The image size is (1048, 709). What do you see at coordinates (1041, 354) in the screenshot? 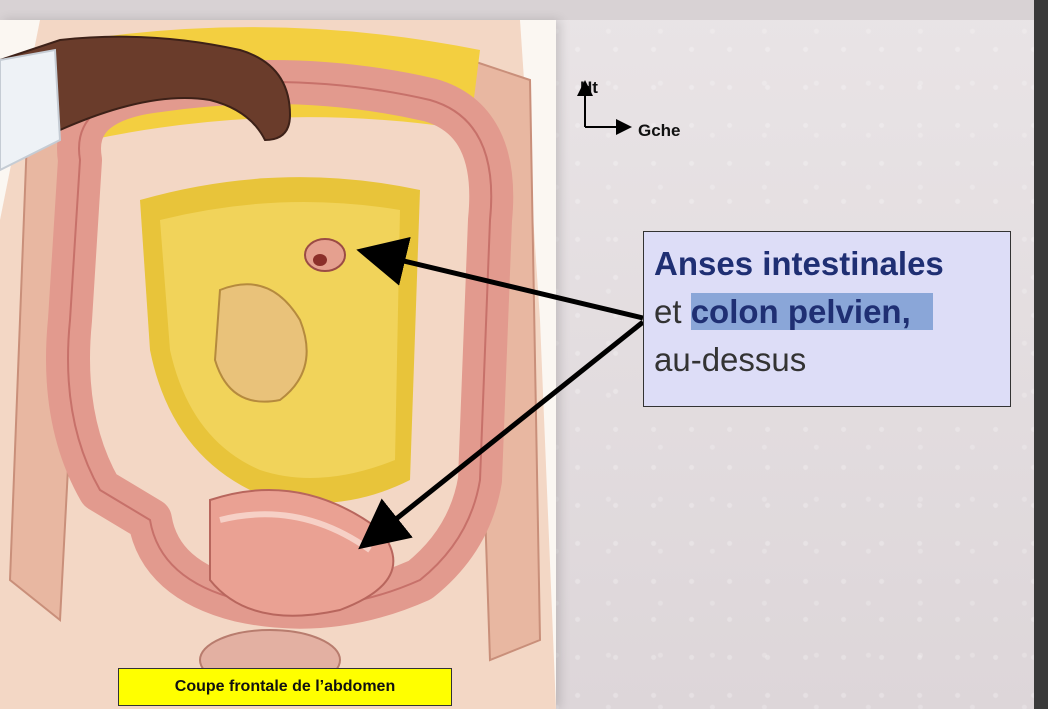
I see `window-edge-bar` at bounding box center [1041, 354].